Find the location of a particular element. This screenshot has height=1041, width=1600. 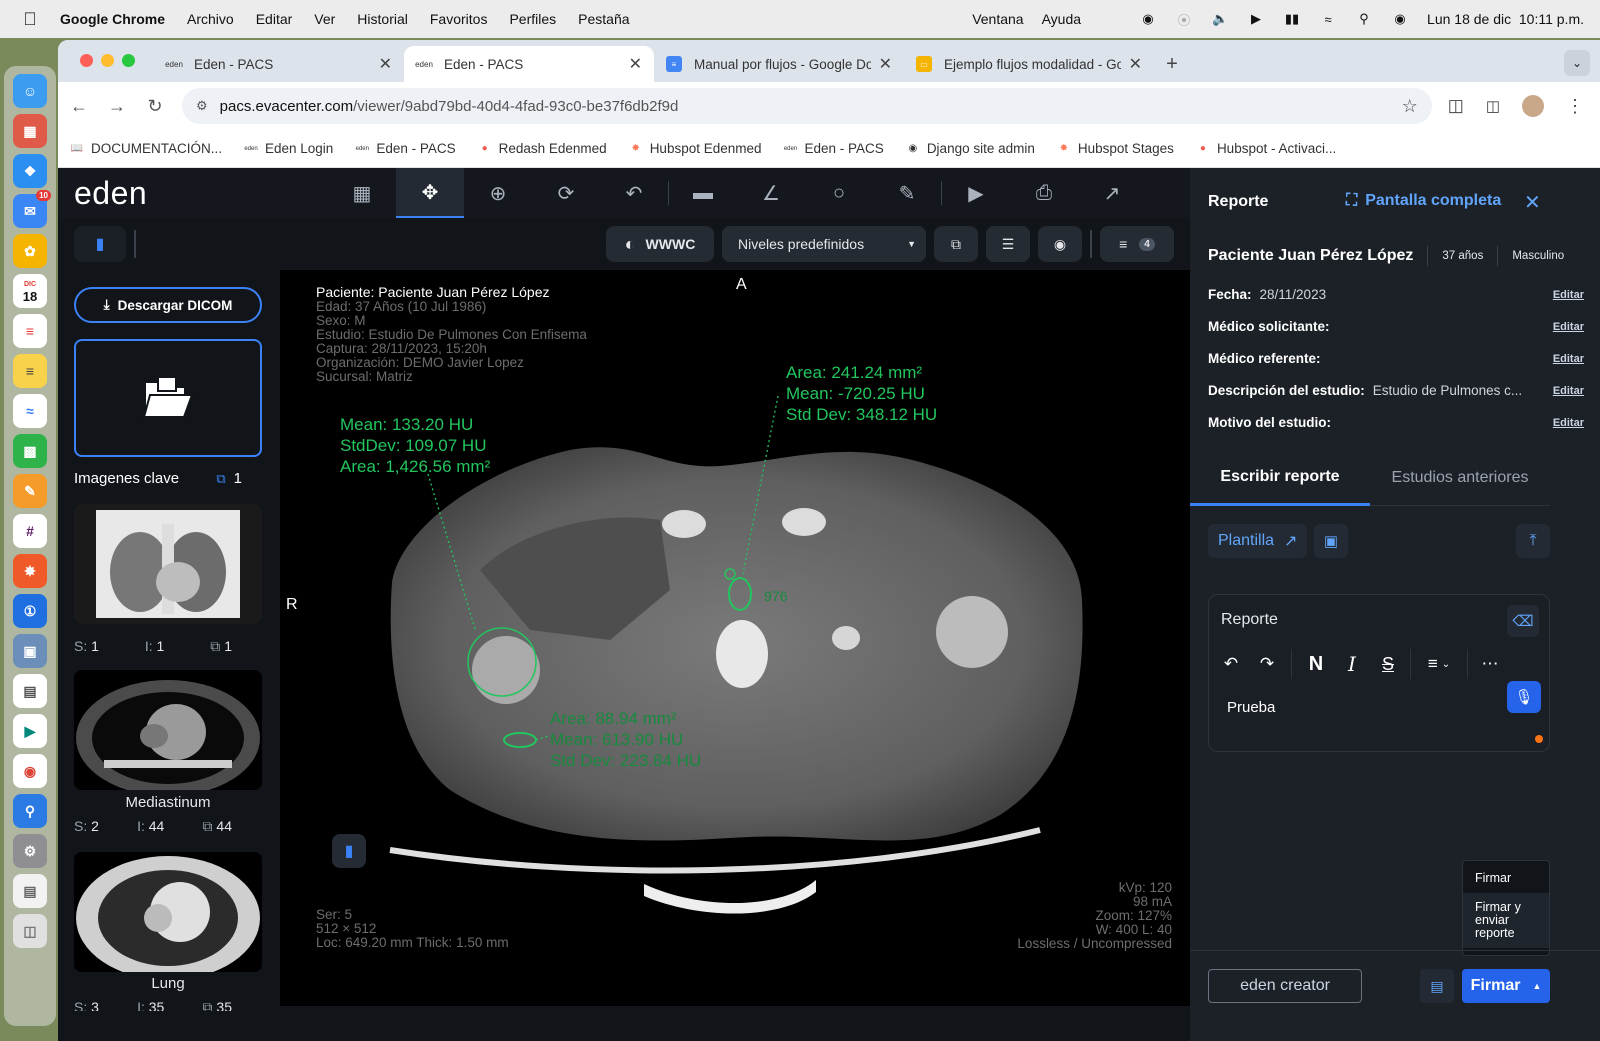

airdrop-icon: ⦿ is located at coordinates (1184, 19).